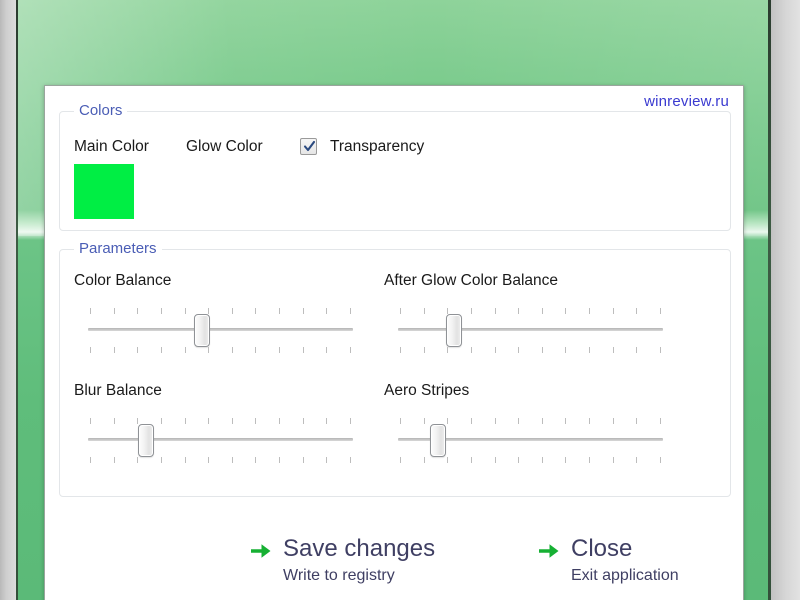 Image resolution: width=800 pixels, height=600 pixels. I want to click on slider-thumb-aero-stripes, so click(437, 440).